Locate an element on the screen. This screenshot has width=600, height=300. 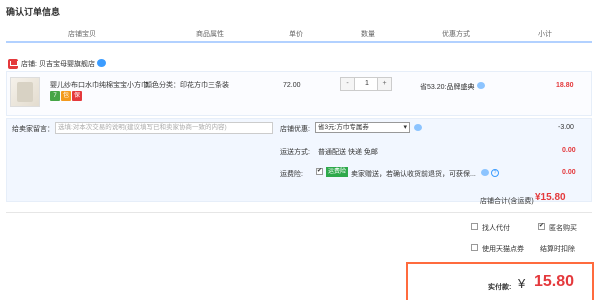
chat-icon is located at coordinates (101, 63).